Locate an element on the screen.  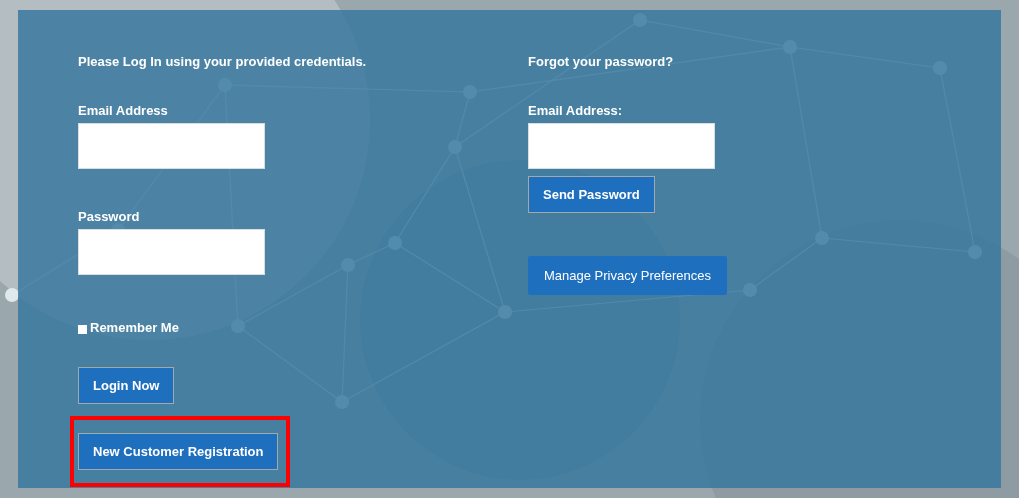
checkbox-label: Remember Me is located at coordinates (134, 327).